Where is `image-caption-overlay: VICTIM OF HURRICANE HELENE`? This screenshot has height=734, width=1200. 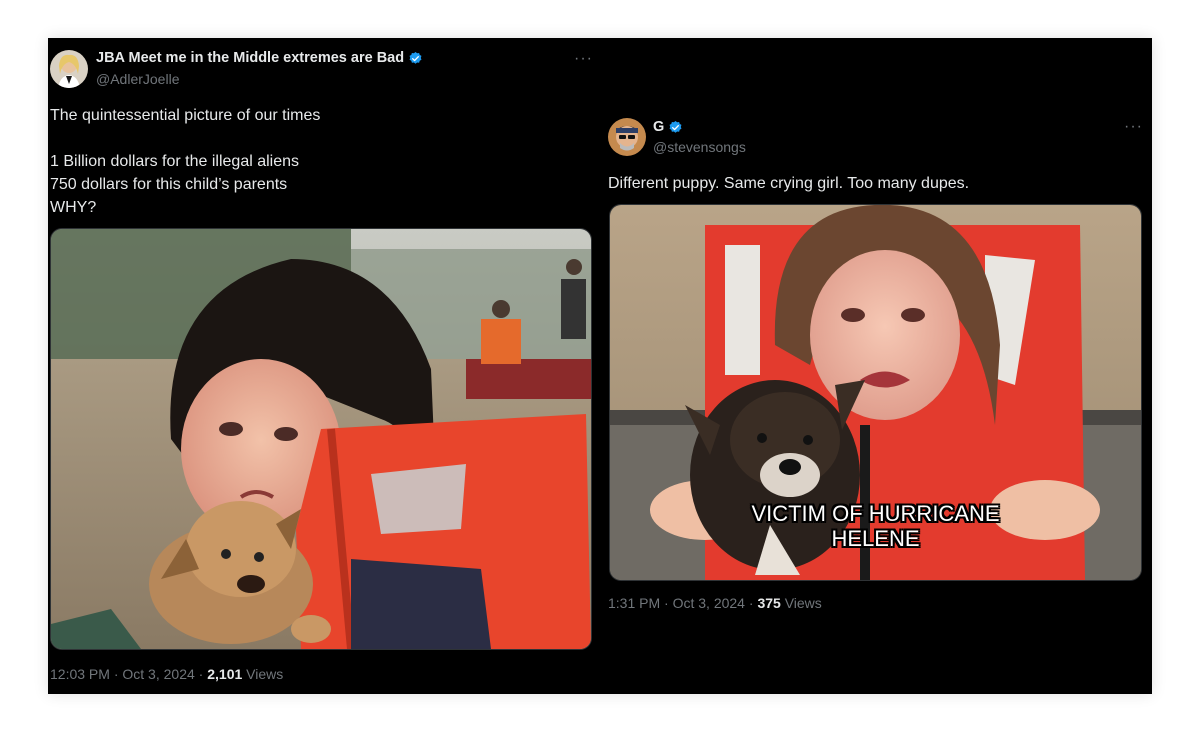
image-caption-overlay: VICTIM OF HURRICANE HELENE is located at coordinates (875, 526).